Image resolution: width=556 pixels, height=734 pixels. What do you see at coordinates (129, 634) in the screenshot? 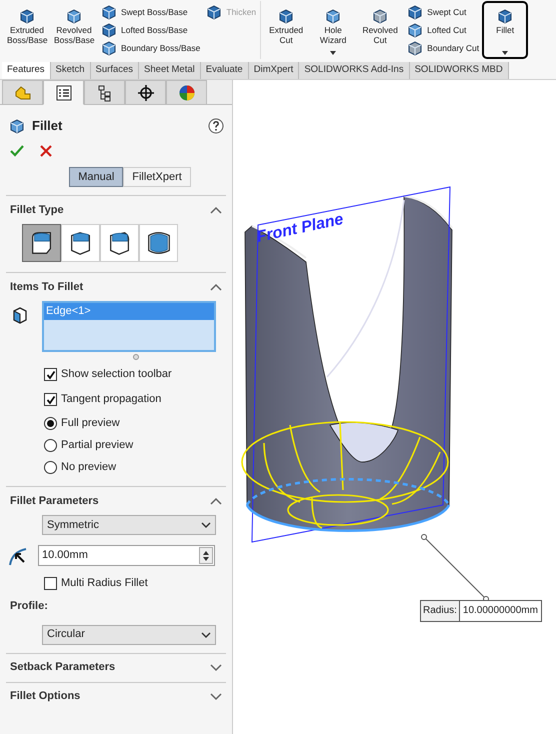
I see `dropdown-field: Circular` at bounding box center [129, 634].